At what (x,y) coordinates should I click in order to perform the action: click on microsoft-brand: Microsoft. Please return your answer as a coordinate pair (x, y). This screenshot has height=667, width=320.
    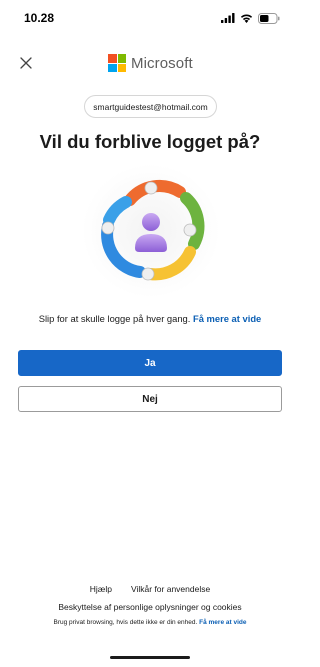
    Looking at the image, I should click on (150, 63).